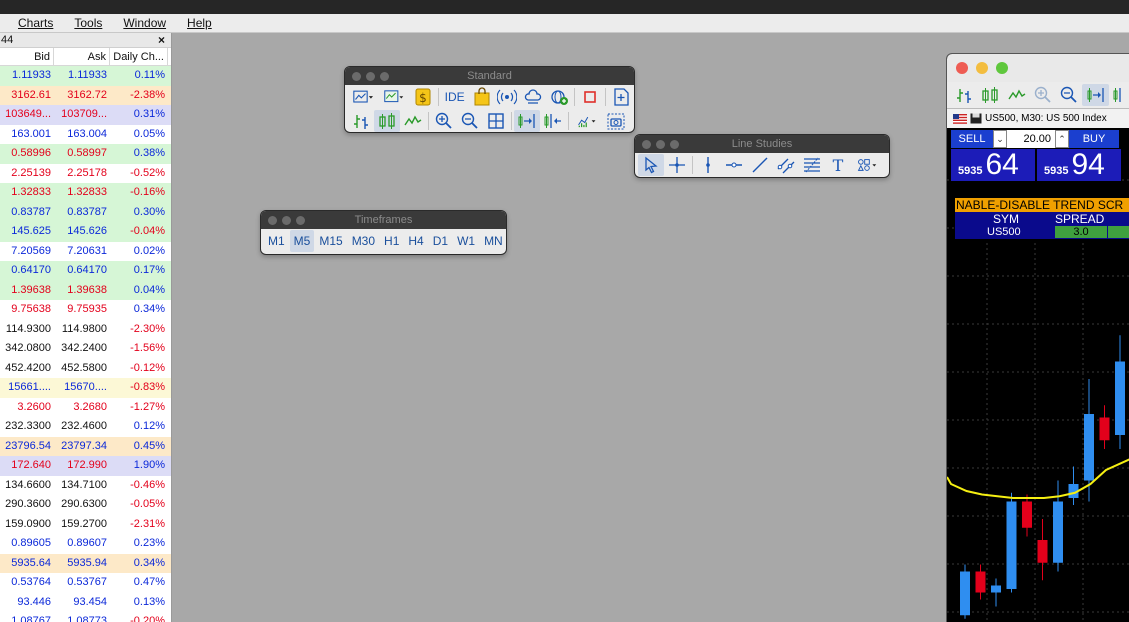 The height and width of the screenshot is (622, 1129). I want to click on market-watch-row: 7.20569 7.20631 0.02%, so click(85, 251).